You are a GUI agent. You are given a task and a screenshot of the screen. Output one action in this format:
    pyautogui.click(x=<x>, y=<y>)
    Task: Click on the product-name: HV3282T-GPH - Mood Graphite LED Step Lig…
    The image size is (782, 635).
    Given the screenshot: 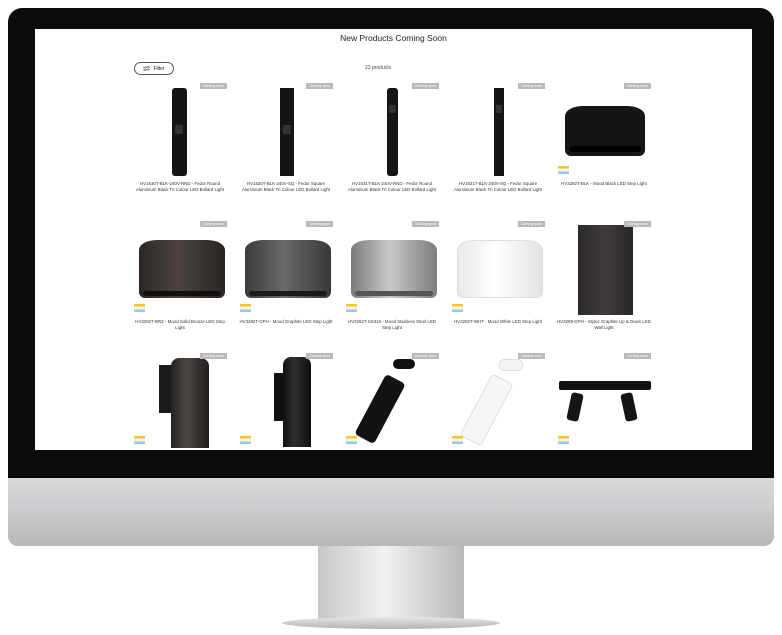 What is the action you would take?
    pyautogui.click(x=286, y=322)
    